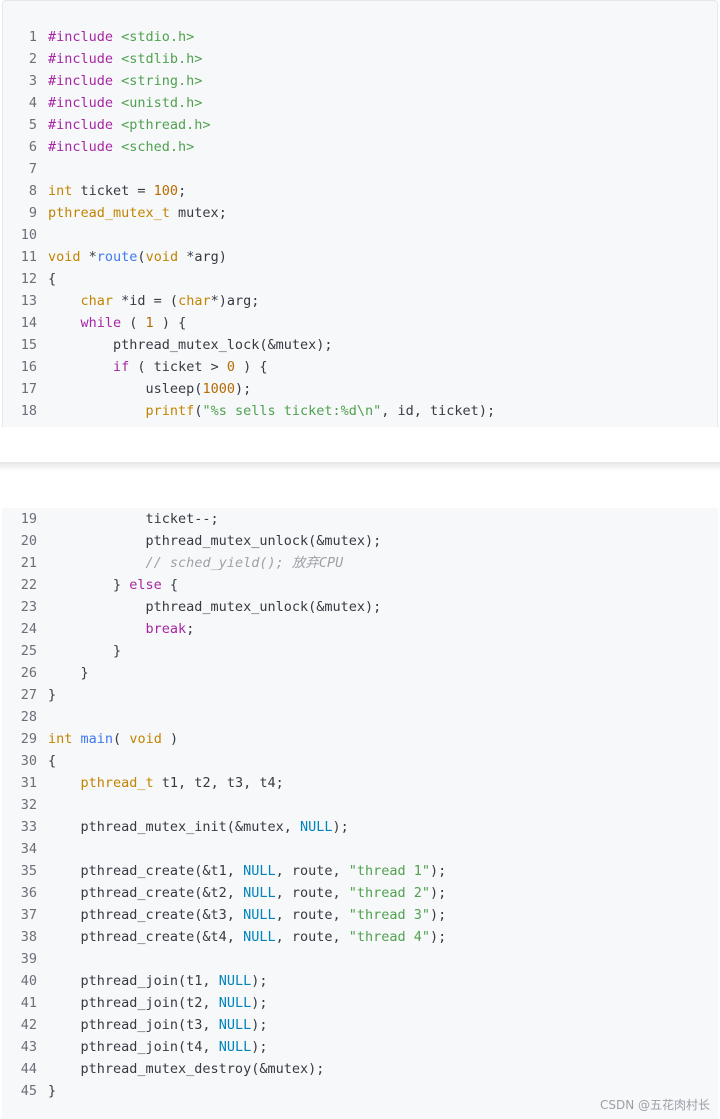  Describe the element at coordinates (121, 37) in the screenshot. I see `line-source: #include <stdio.h>` at that location.